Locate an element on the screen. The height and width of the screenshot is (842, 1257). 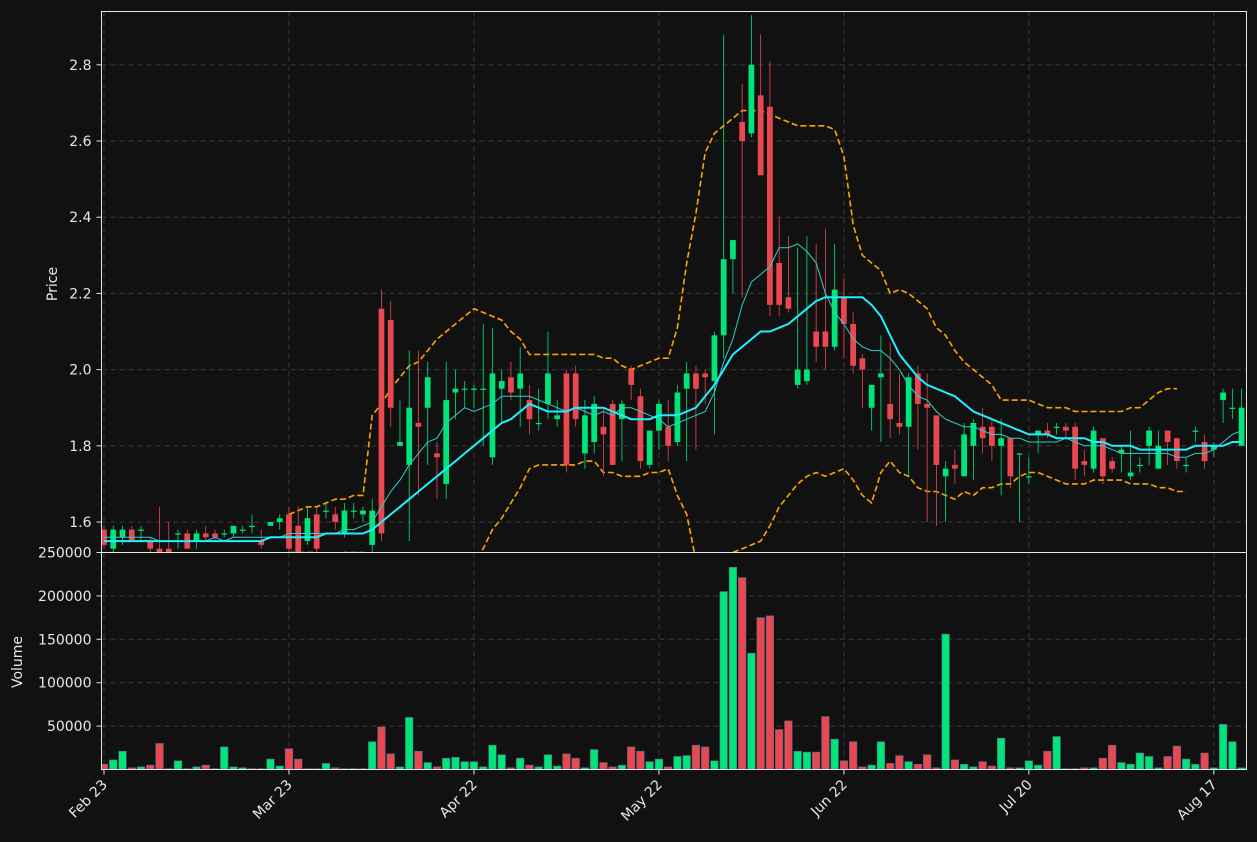
price-tick-label: 2.2 is located at coordinates (80, 294).